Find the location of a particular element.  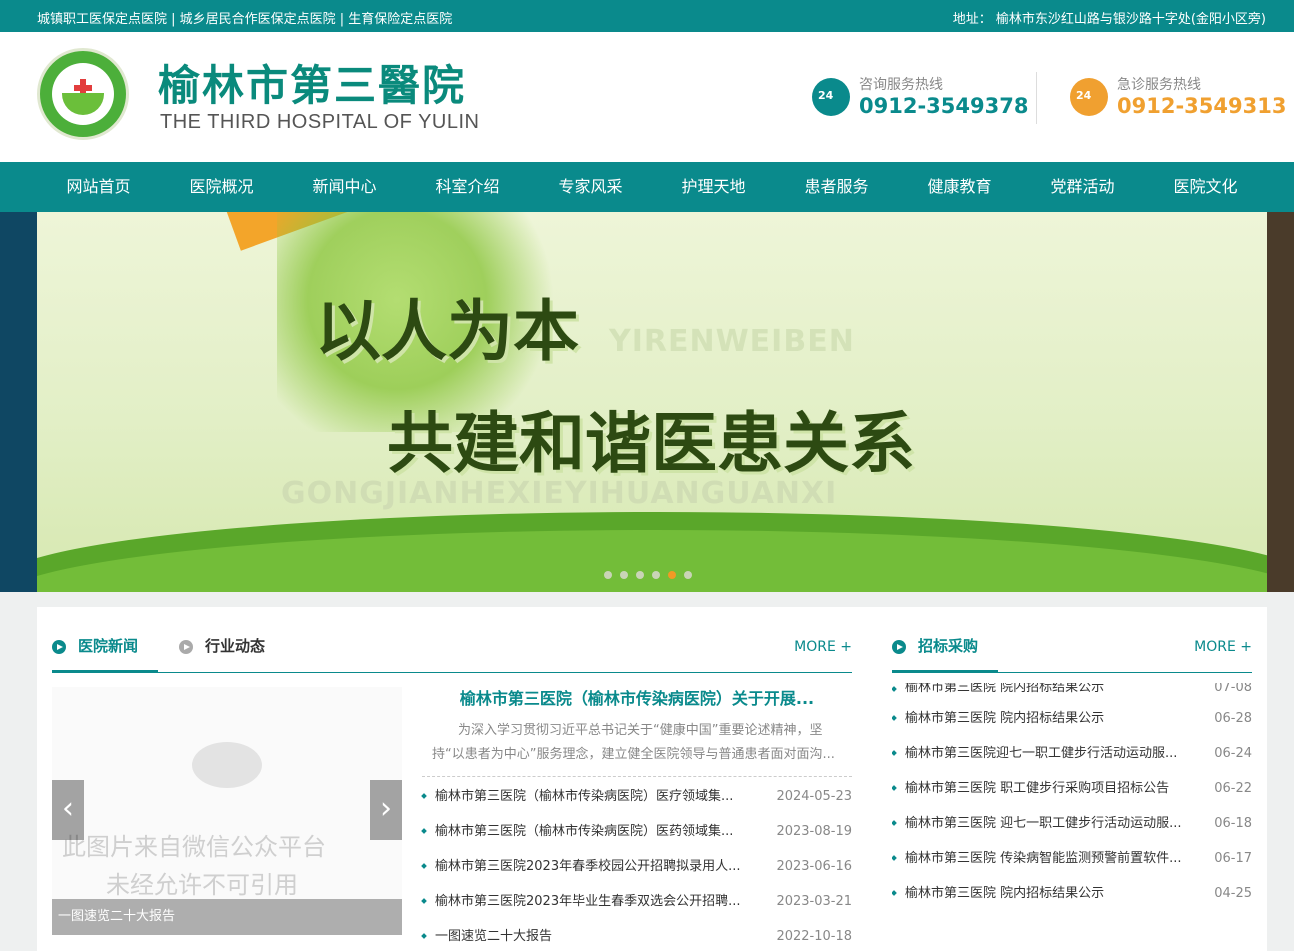

nav-about: 医院概况 is located at coordinates (221, 187).